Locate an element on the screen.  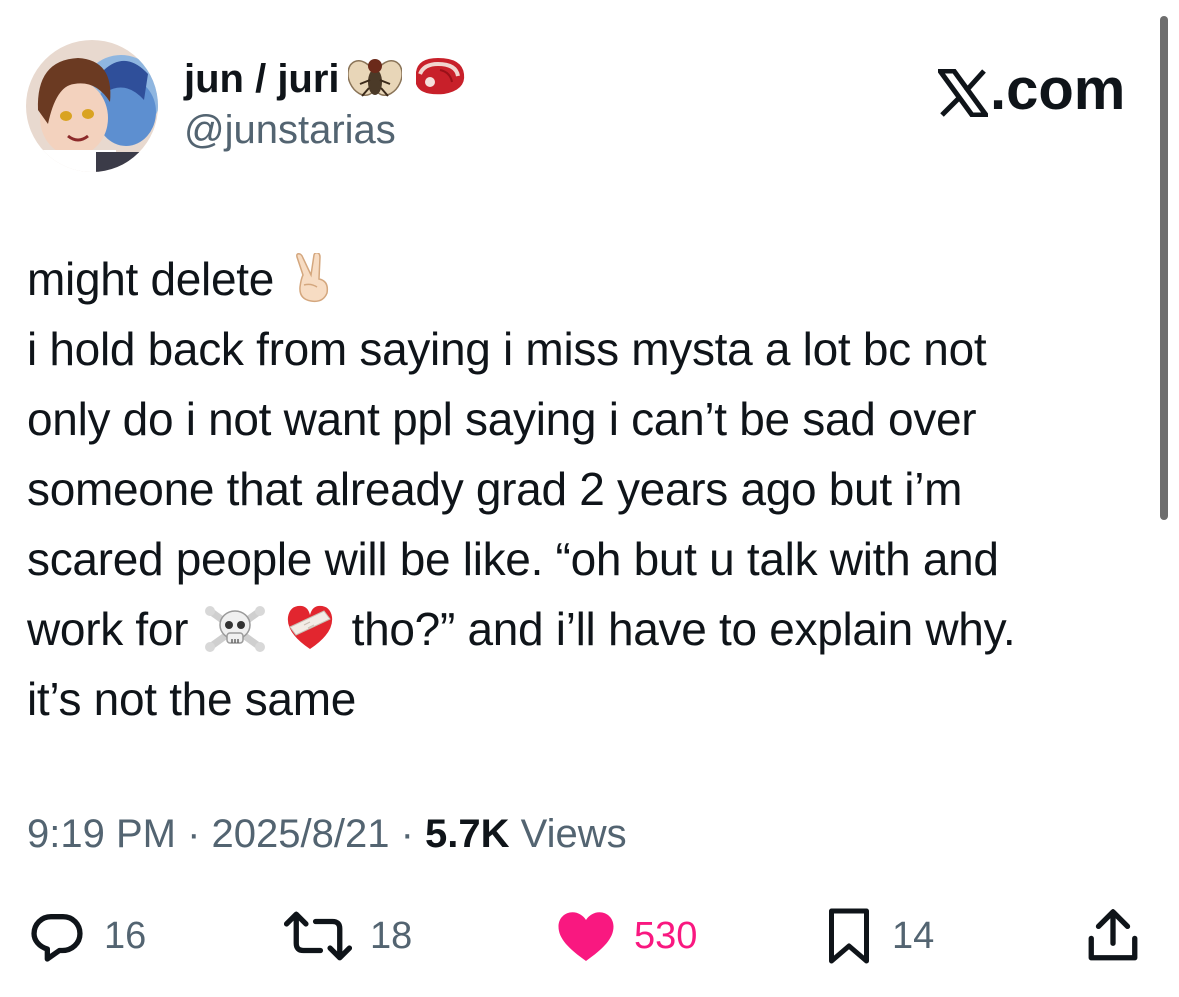
x-logo-icon is located at coordinates (963, 92).